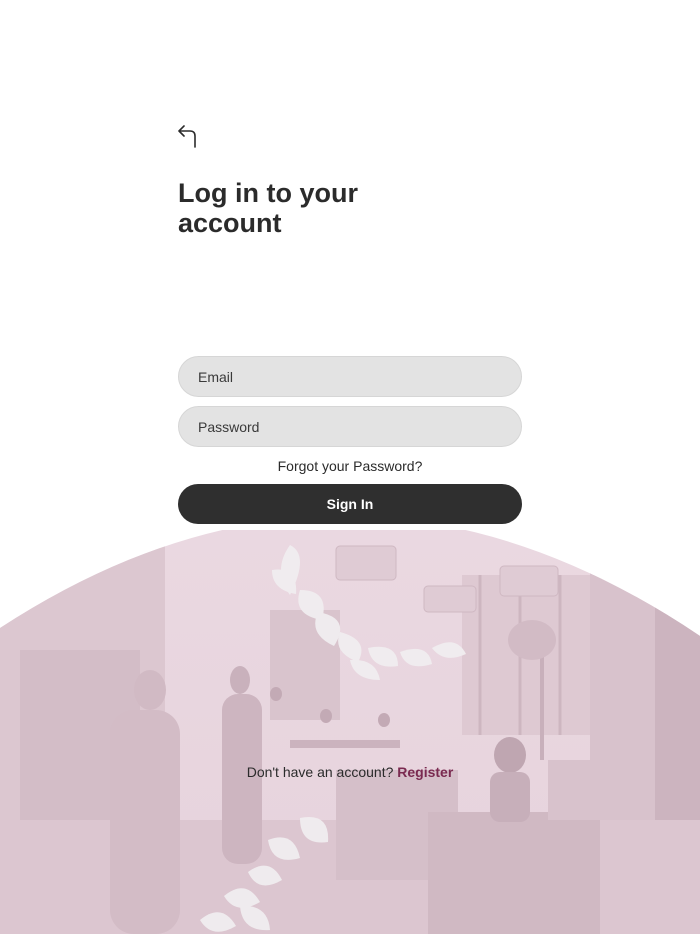  Describe the element at coordinates (425, 772) in the screenshot. I see `register-link: Register` at that location.